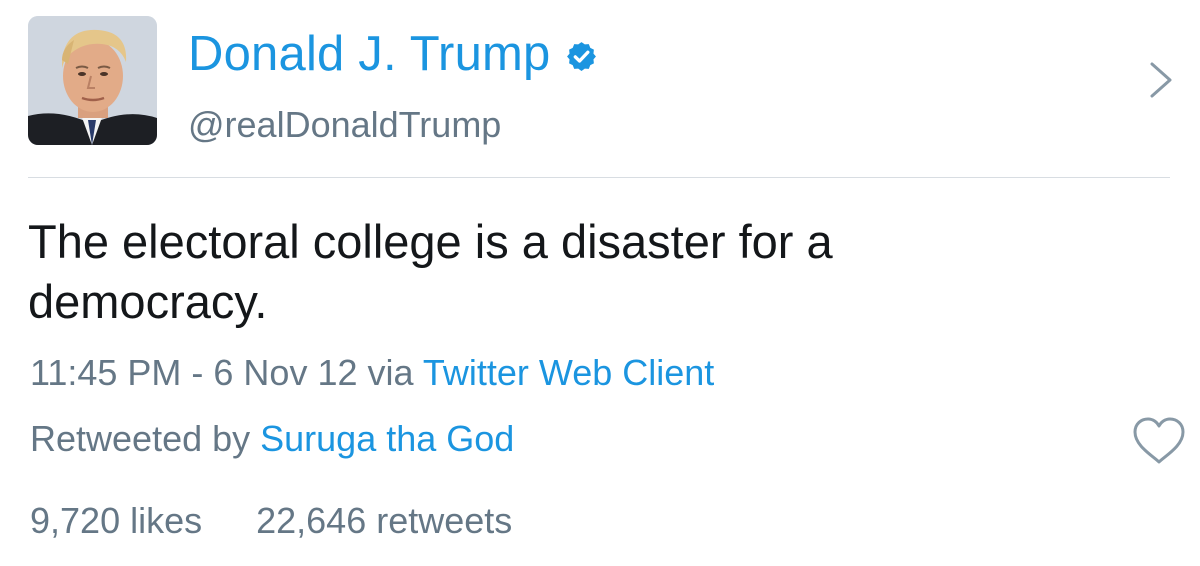  Describe the element at coordinates (581, 56) in the screenshot. I see `verified-badge-icon` at that location.